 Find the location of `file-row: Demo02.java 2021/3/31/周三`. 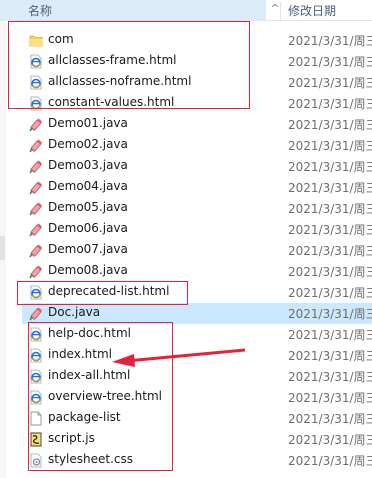

file-row: Demo02.java 2021/3/31/周三 is located at coordinates (186, 145).